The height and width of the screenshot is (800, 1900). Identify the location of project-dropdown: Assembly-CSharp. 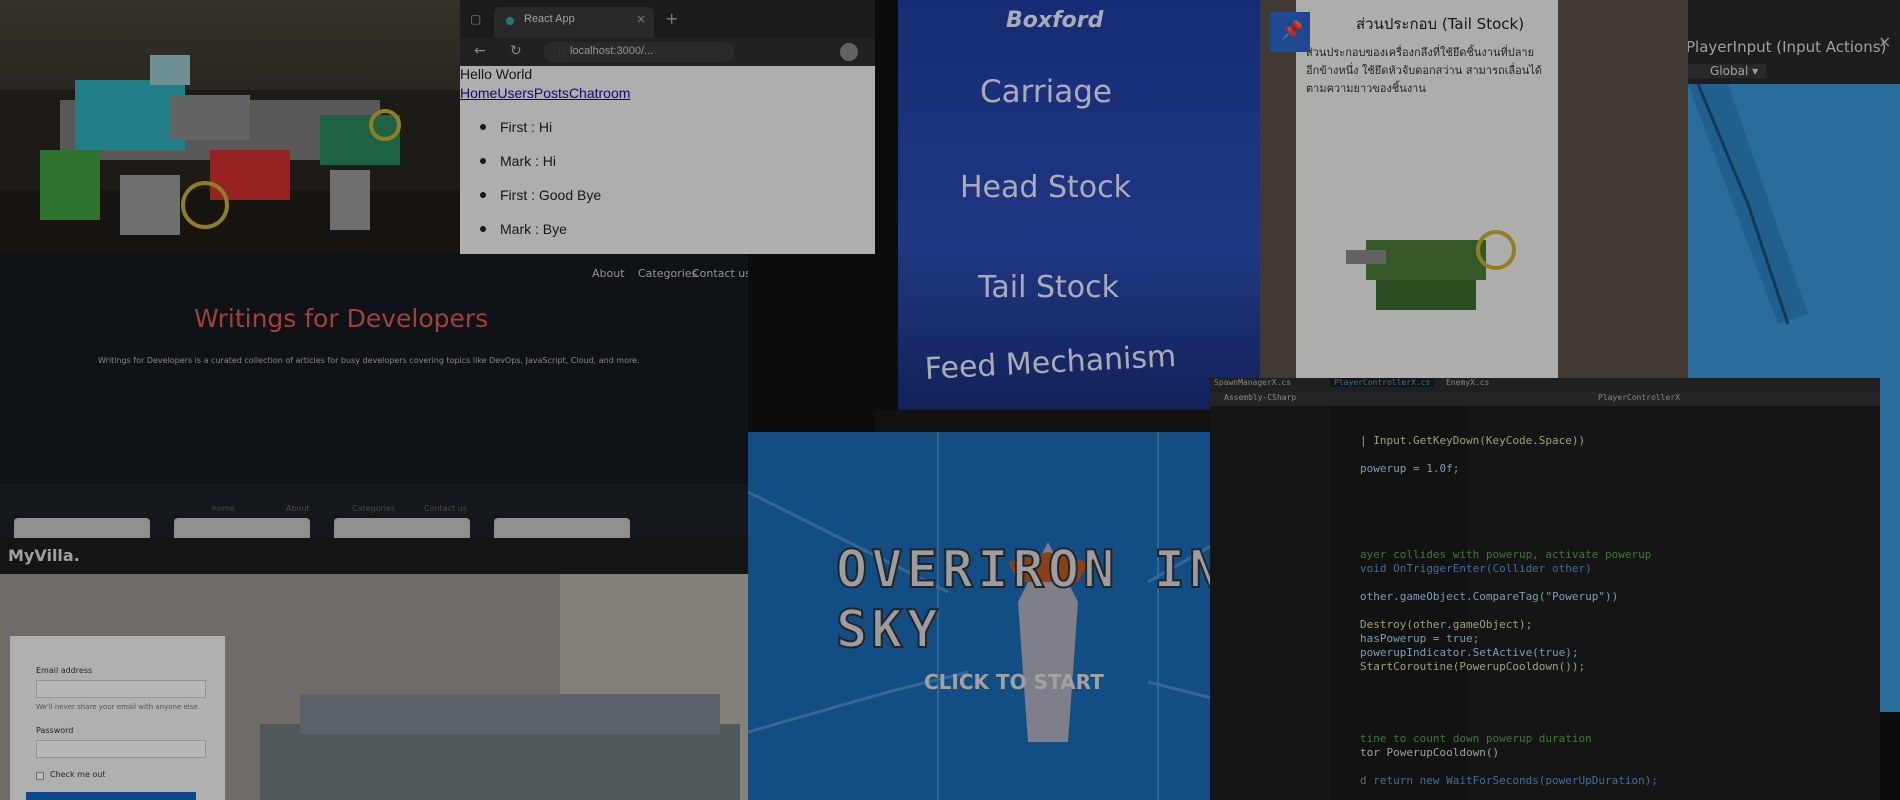
(1260, 397).